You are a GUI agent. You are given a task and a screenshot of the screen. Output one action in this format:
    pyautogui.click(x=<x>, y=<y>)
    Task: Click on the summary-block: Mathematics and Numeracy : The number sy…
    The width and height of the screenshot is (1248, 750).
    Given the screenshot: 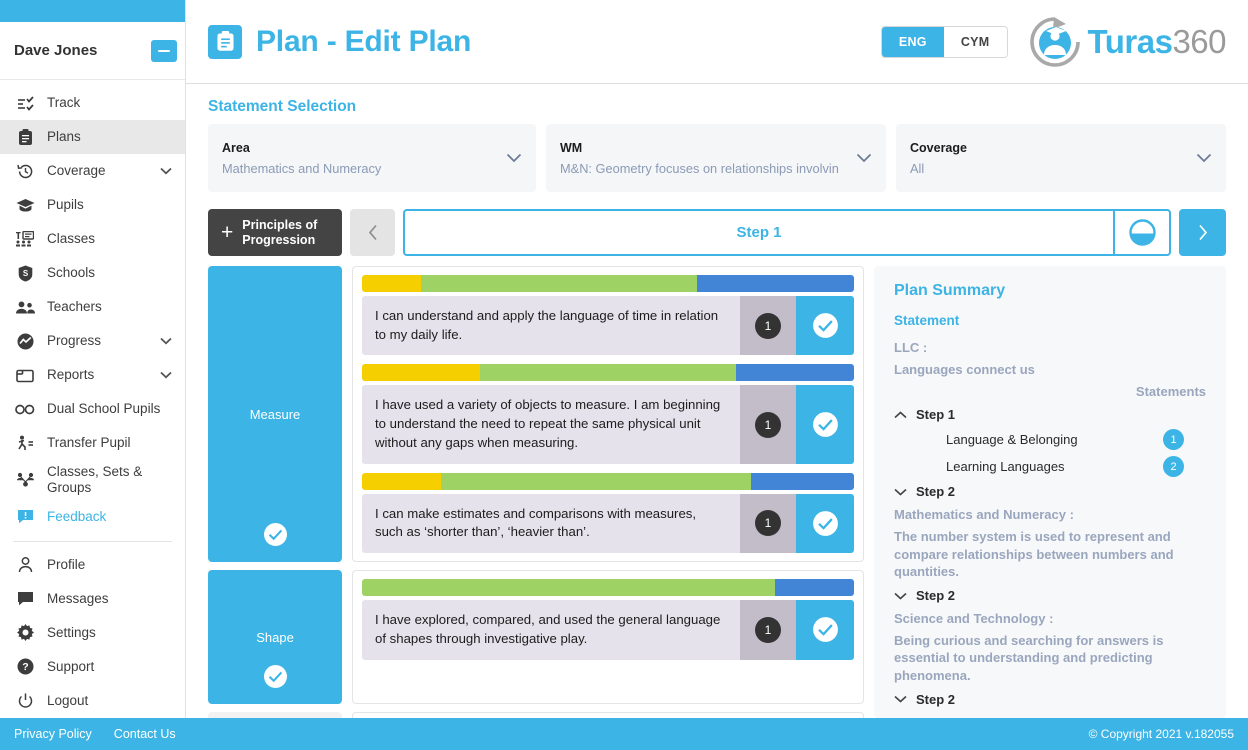 What is the action you would take?
    pyautogui.click(x=1050, y=554)
    